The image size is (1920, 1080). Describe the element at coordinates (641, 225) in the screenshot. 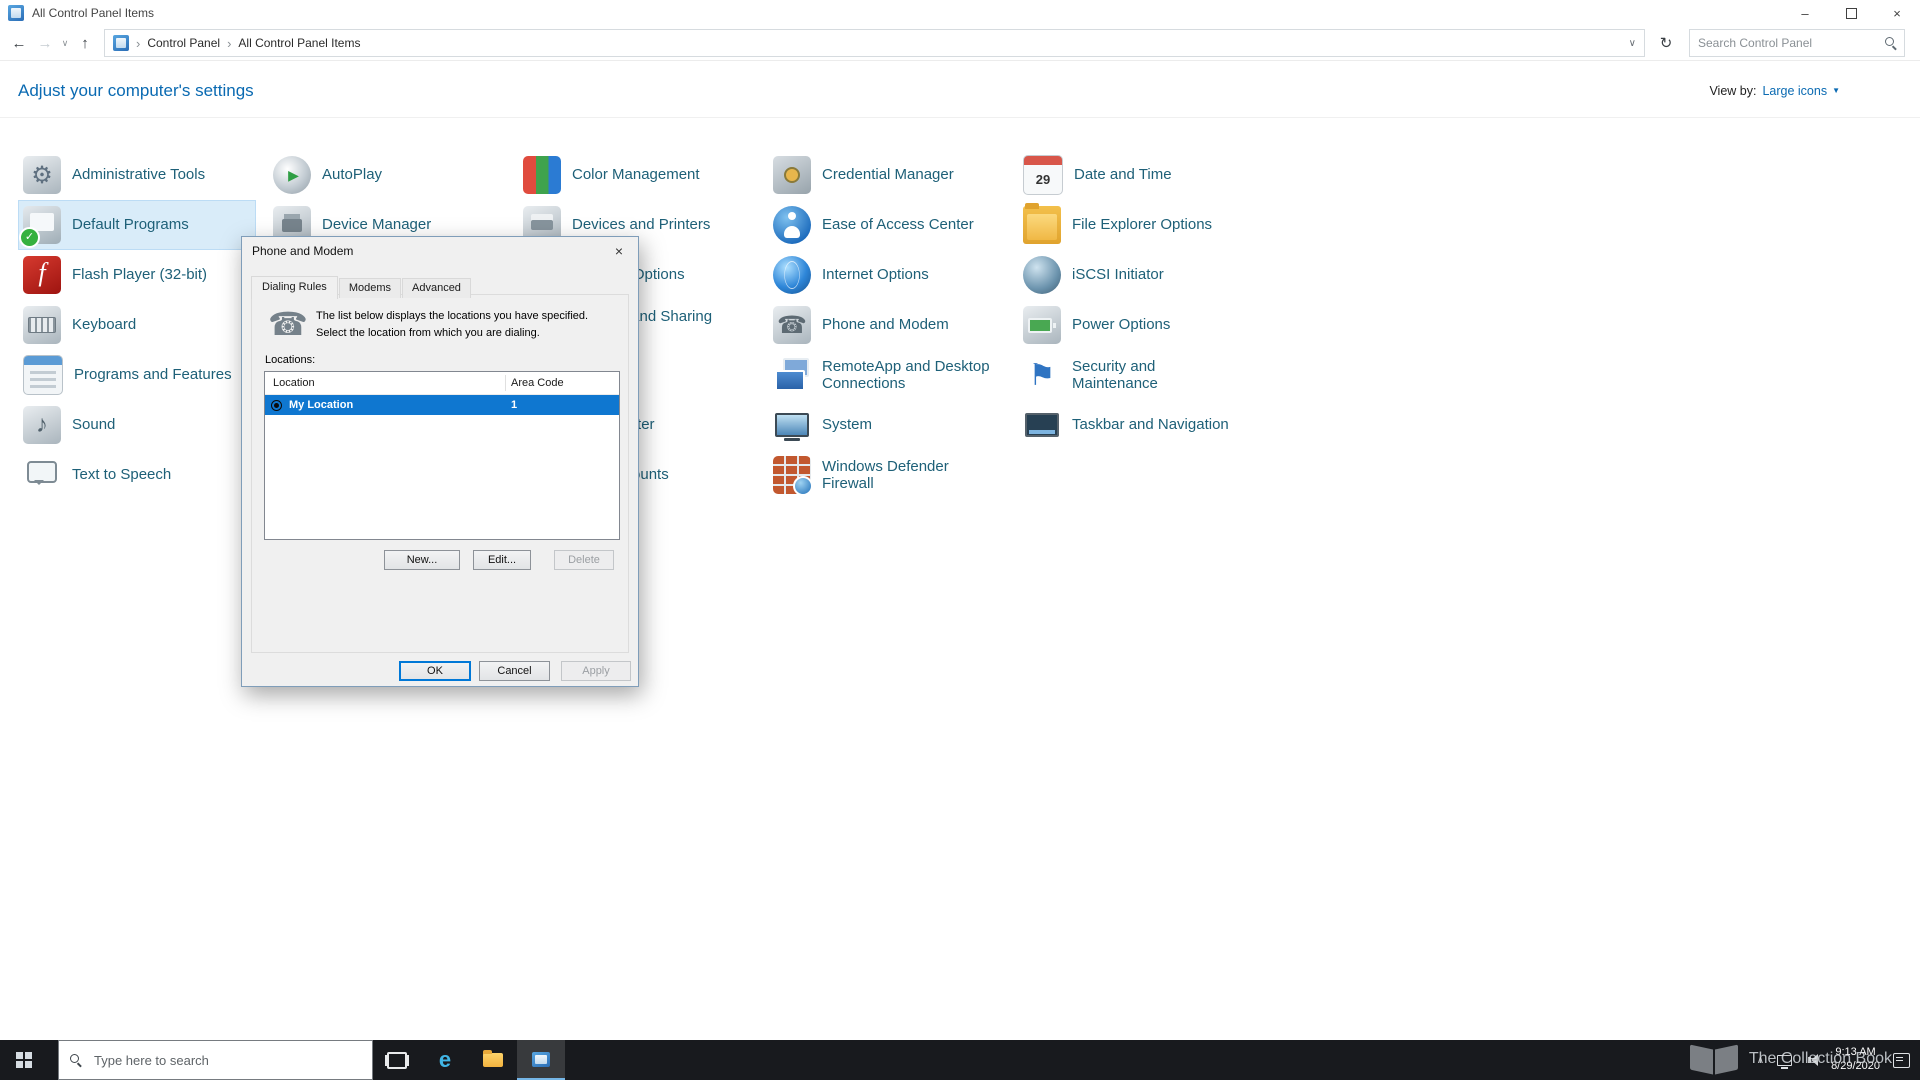

I see `control-panel-item-label: Devices and Printers` at that location.